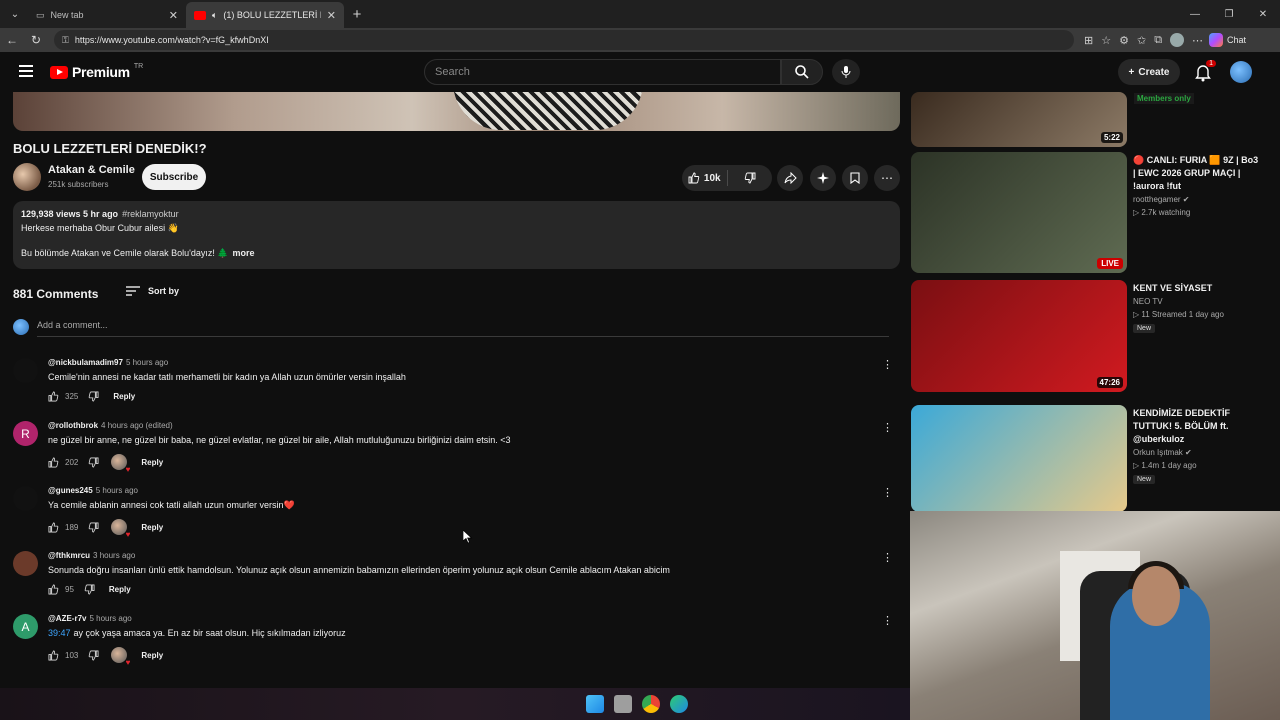 The image size is (1280, 720). Describe the element at coordinates (623, 704) in the screenshot. I see `file-explorer-icon` at that location.